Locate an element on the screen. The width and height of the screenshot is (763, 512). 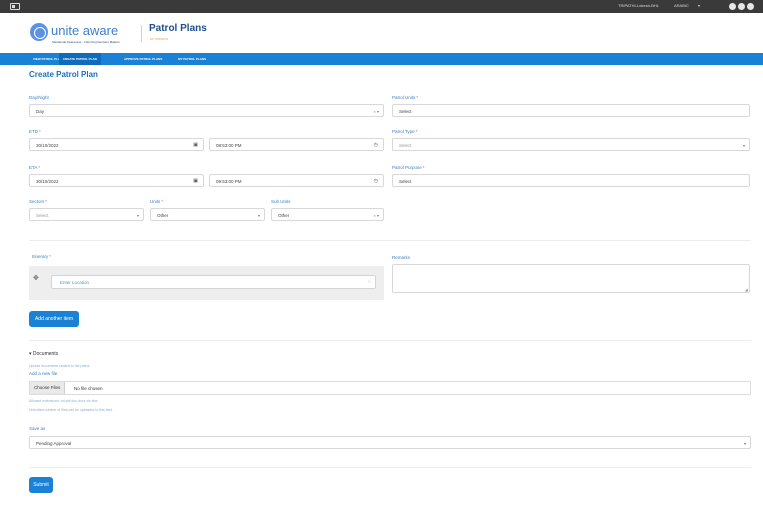
eta-date-input: 30/10/2022 ▣ is located at coordinates (116, 180).